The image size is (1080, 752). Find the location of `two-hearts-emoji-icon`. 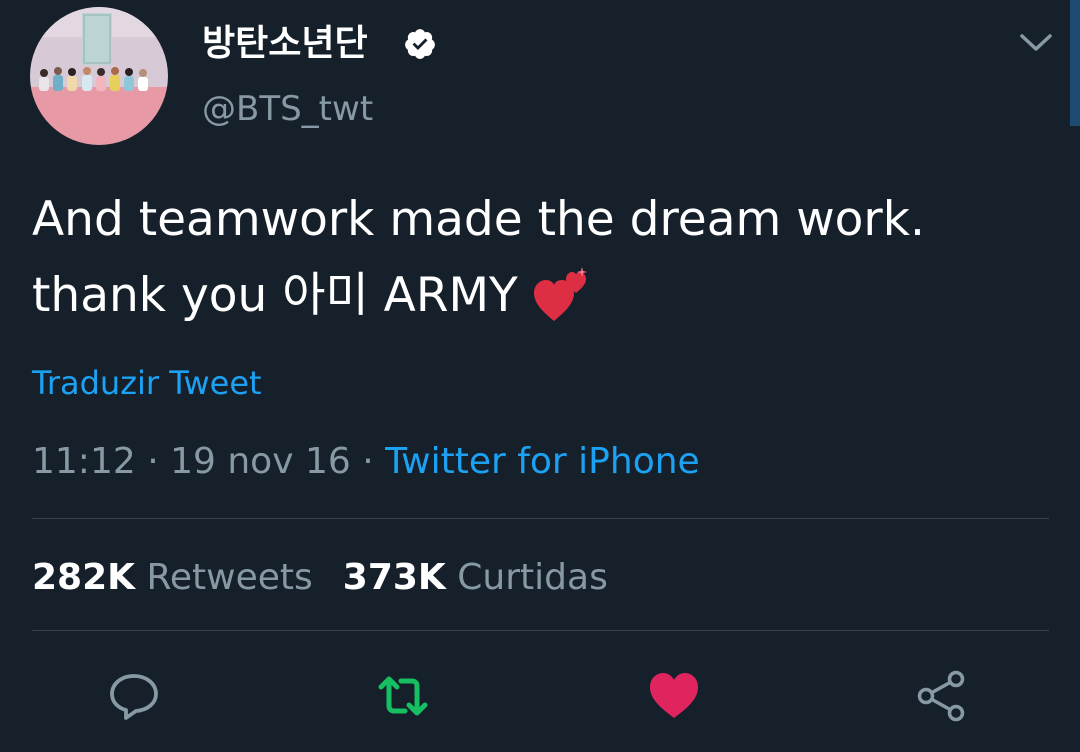

two-hearts-emoji-icon is located at coordinates (560, 294).